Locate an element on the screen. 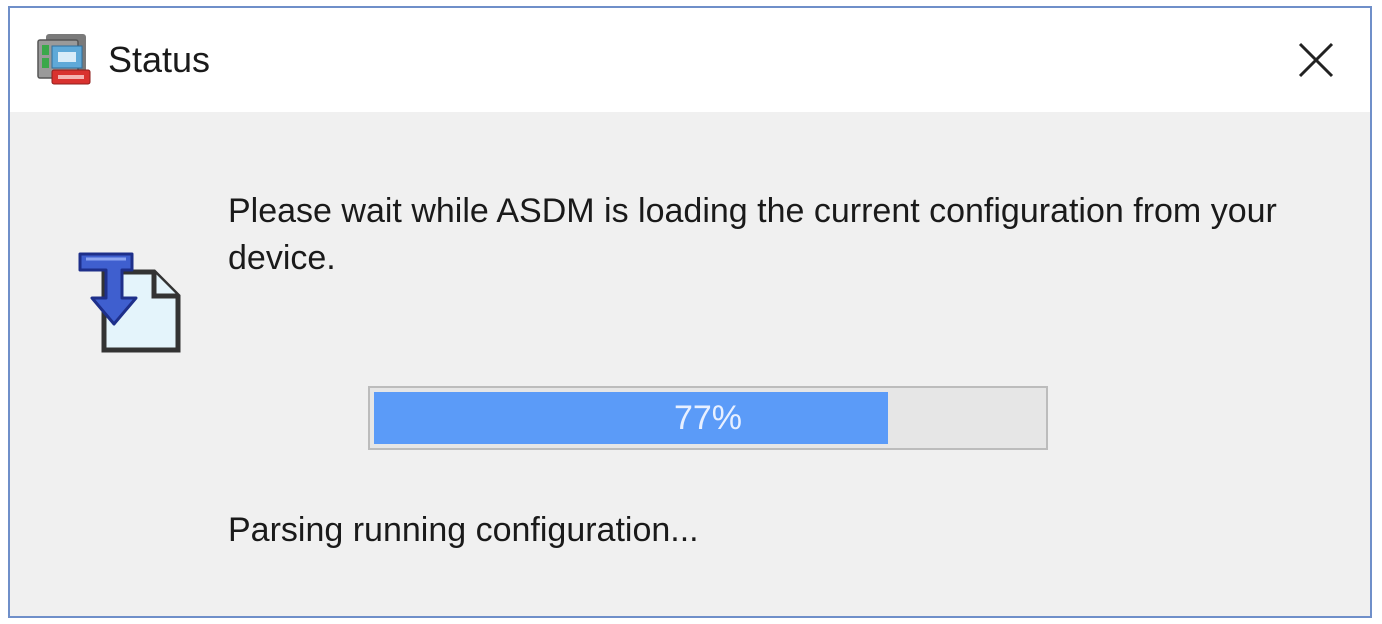 The height and width of the screenshot is (624, 1382). close-button is located at coordinates (1316, 60).